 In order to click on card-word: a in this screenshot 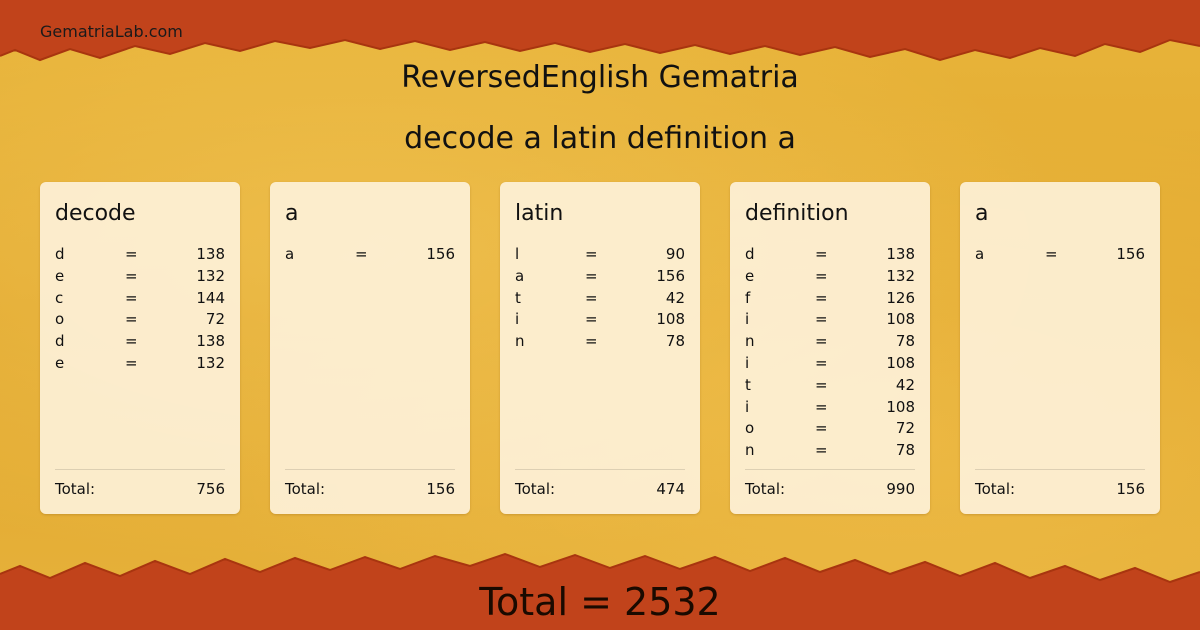, I will do `click(982, 213)`.